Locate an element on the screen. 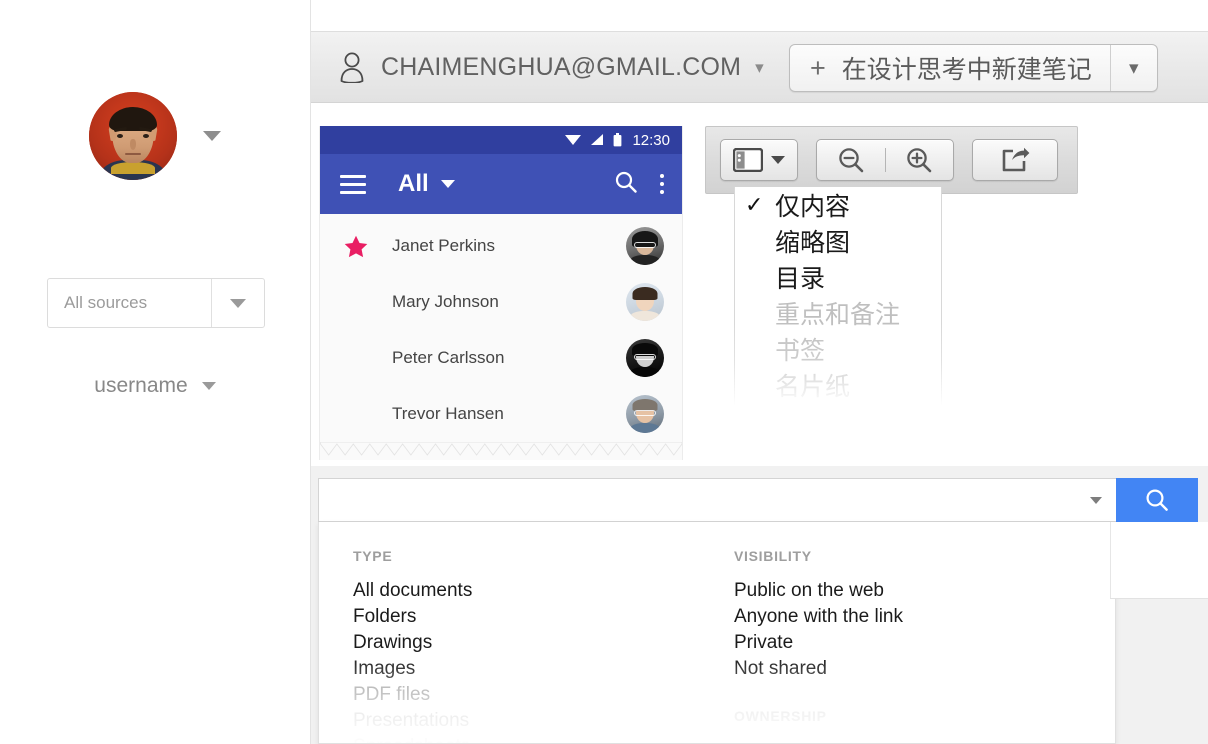  account-header-bar: CHAIMENGHUA@GMAIL.COM ▾ + 在设计思考中新建笔记 ▾ is located at coordinates (759, 67).